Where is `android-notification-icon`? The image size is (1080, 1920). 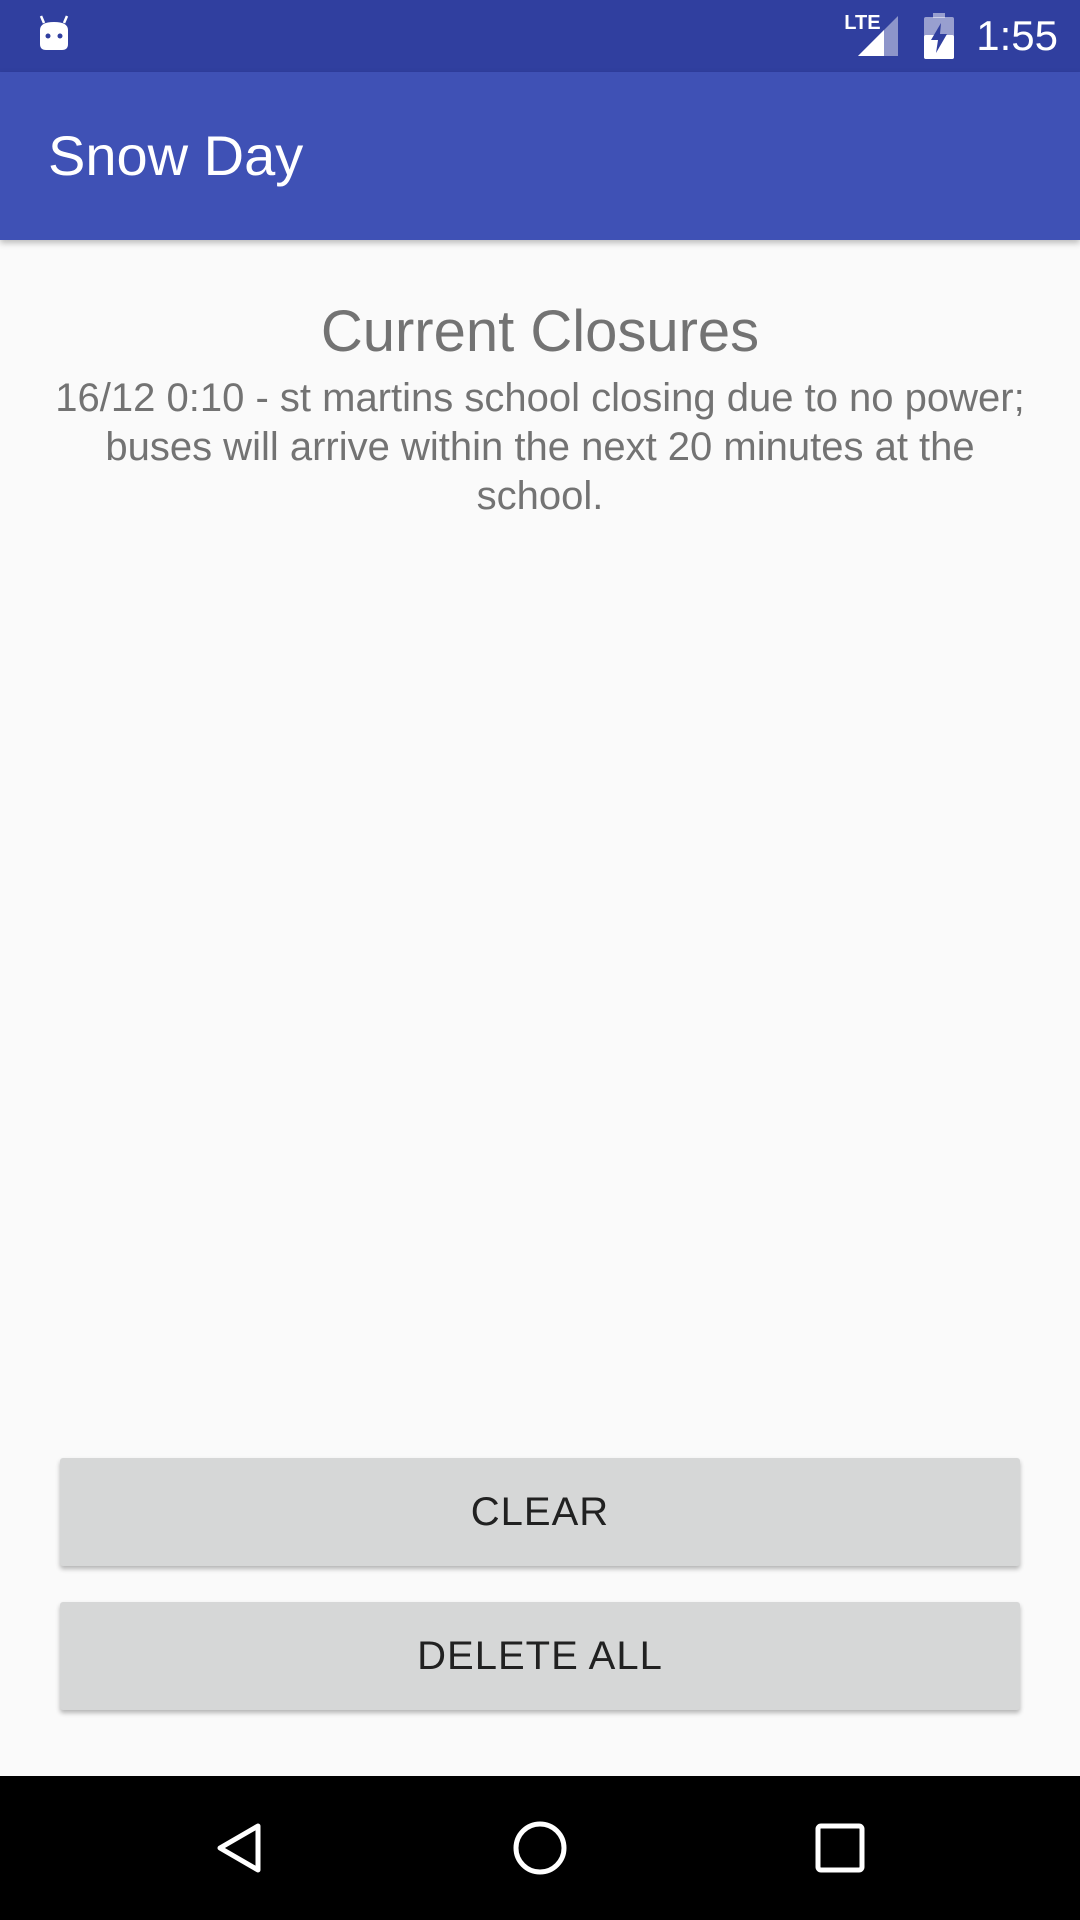
android-notification-icon is located at coordinates (54, 32).